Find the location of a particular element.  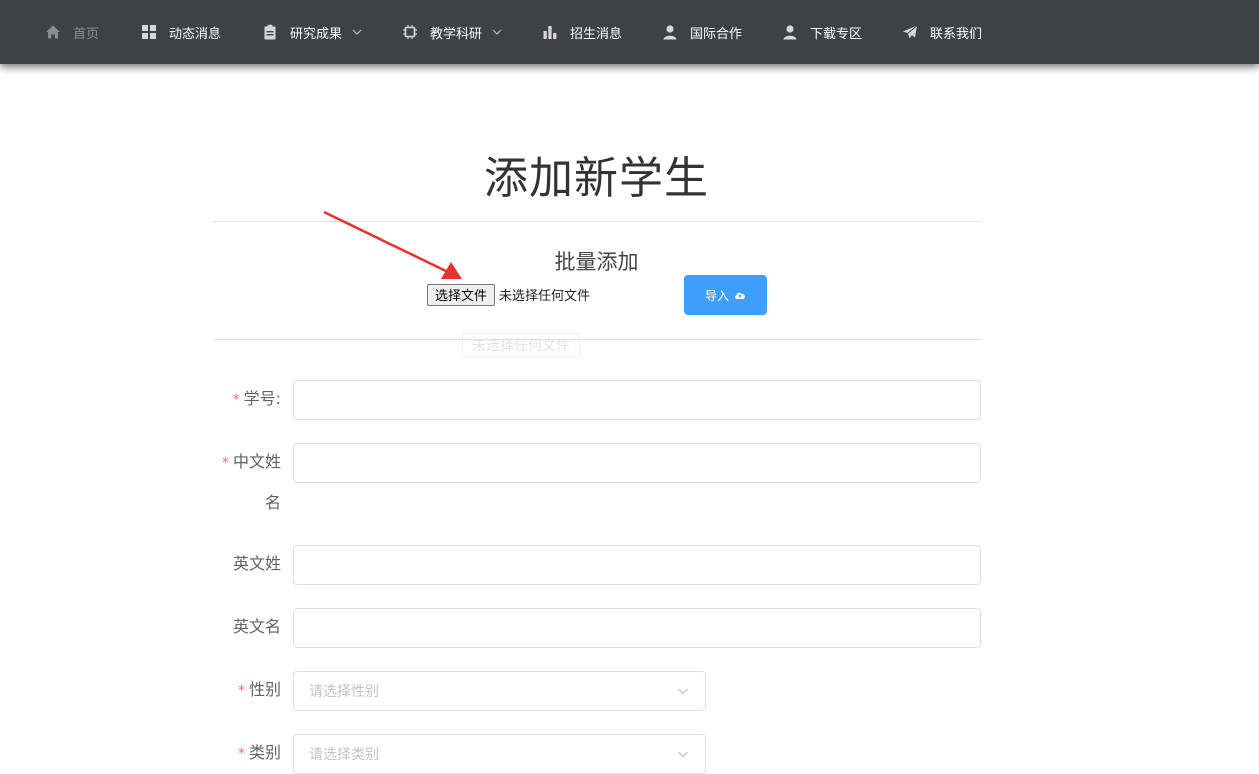

chip-icon is located at coordinates (410, 32).